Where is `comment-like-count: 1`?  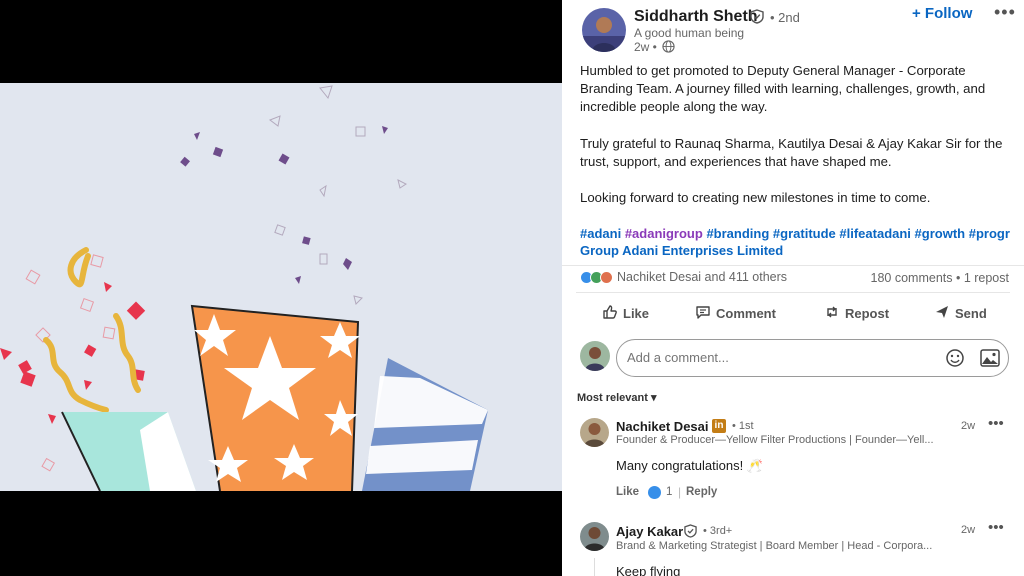
comment-like-count: 1 is located at coordinates (669, 492).